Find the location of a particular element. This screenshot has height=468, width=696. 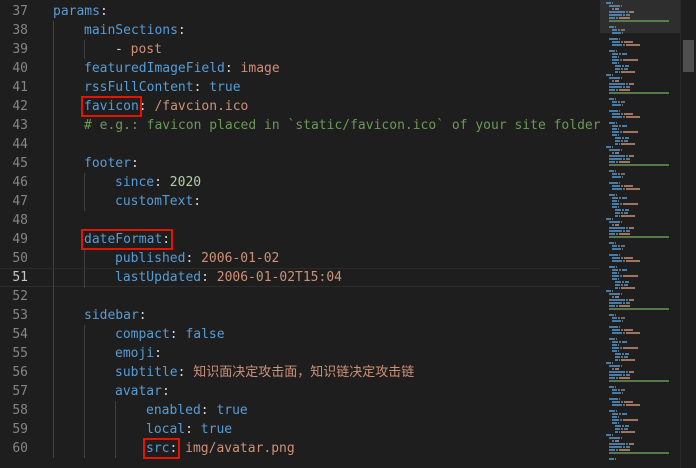

code-text: src: img/avatar.png is located at coordinates (218, 448).